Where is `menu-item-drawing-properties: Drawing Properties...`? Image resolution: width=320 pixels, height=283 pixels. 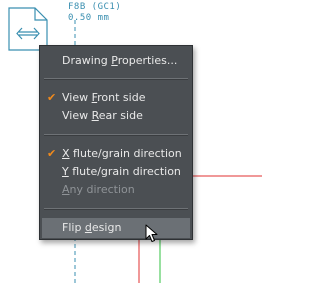 menu-item-drawing-properties: Drawing Properties... is located at coordinates (116, 61).